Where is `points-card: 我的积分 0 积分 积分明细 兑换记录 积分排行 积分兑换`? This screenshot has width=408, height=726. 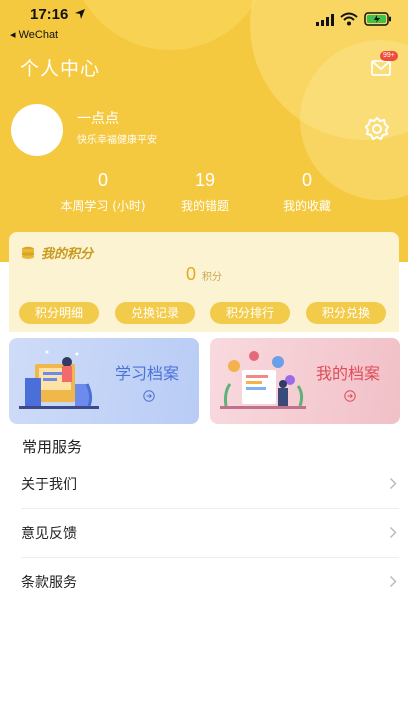
points-card: 我的积分 0 积分 积分明细 兑换记录 积分排行 积分兑换 is located at coordinates (204, 282).